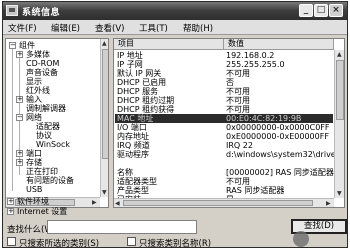 The height and width of the screenshot is (250, 350). I want to click on list-row-name: 名称, so click(125, 172).